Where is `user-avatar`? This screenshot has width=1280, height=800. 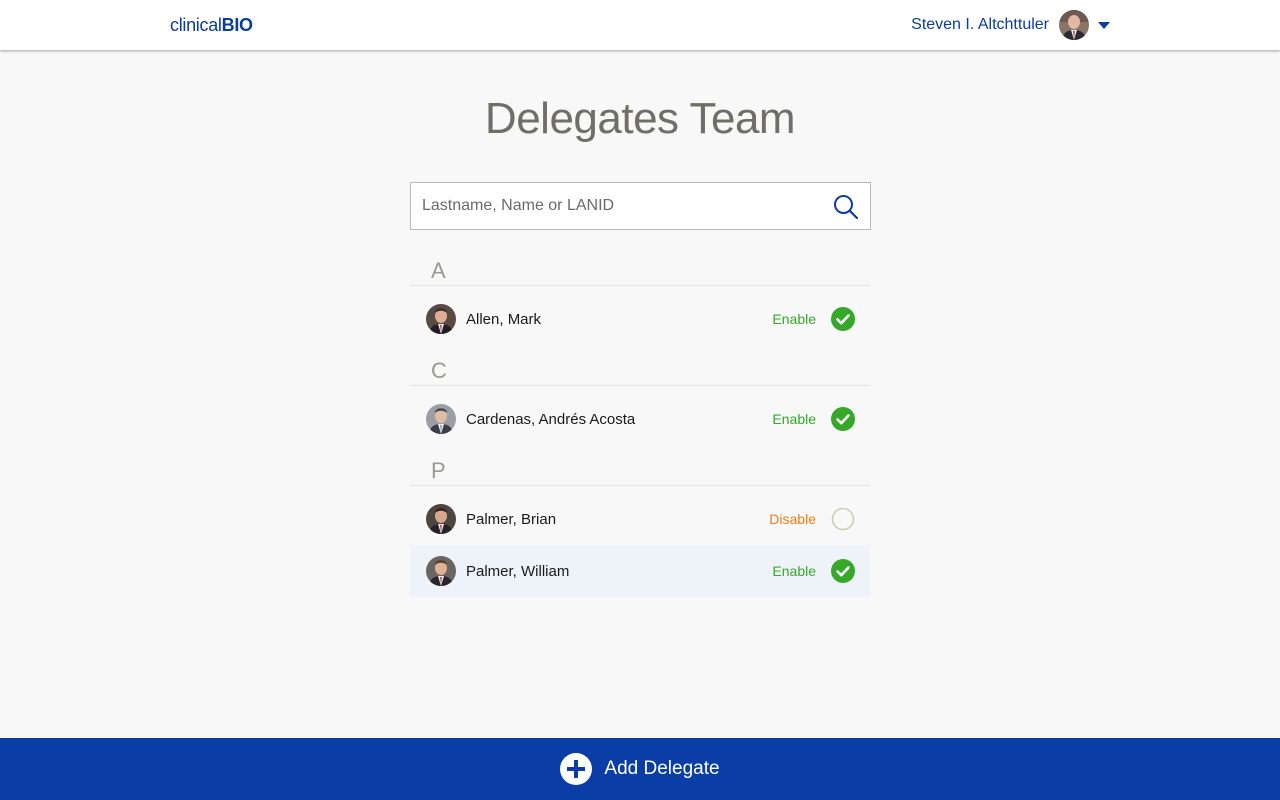 user-avatar is located at coordinates (1074, 25).